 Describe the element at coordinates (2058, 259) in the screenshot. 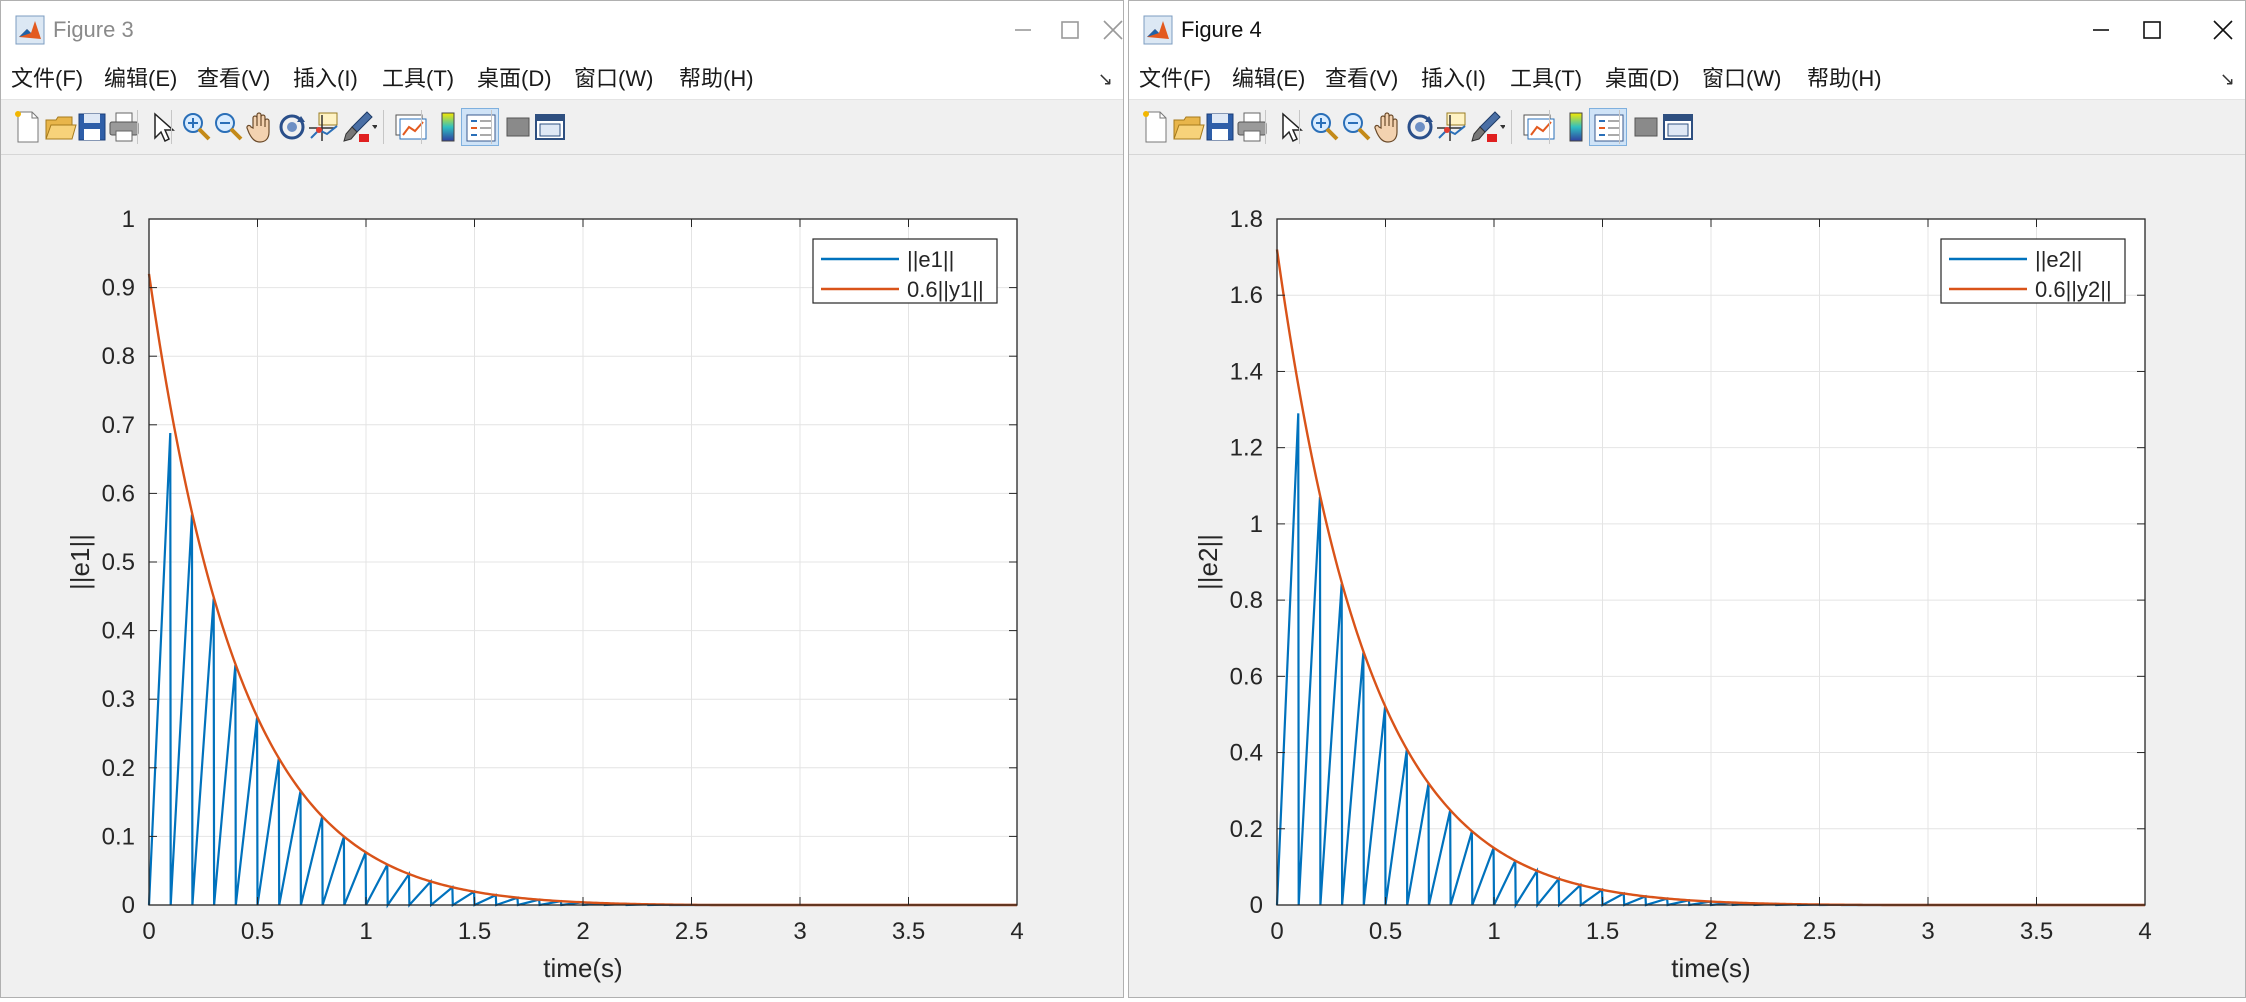

I see `legend-label: ||e2||` at that location.